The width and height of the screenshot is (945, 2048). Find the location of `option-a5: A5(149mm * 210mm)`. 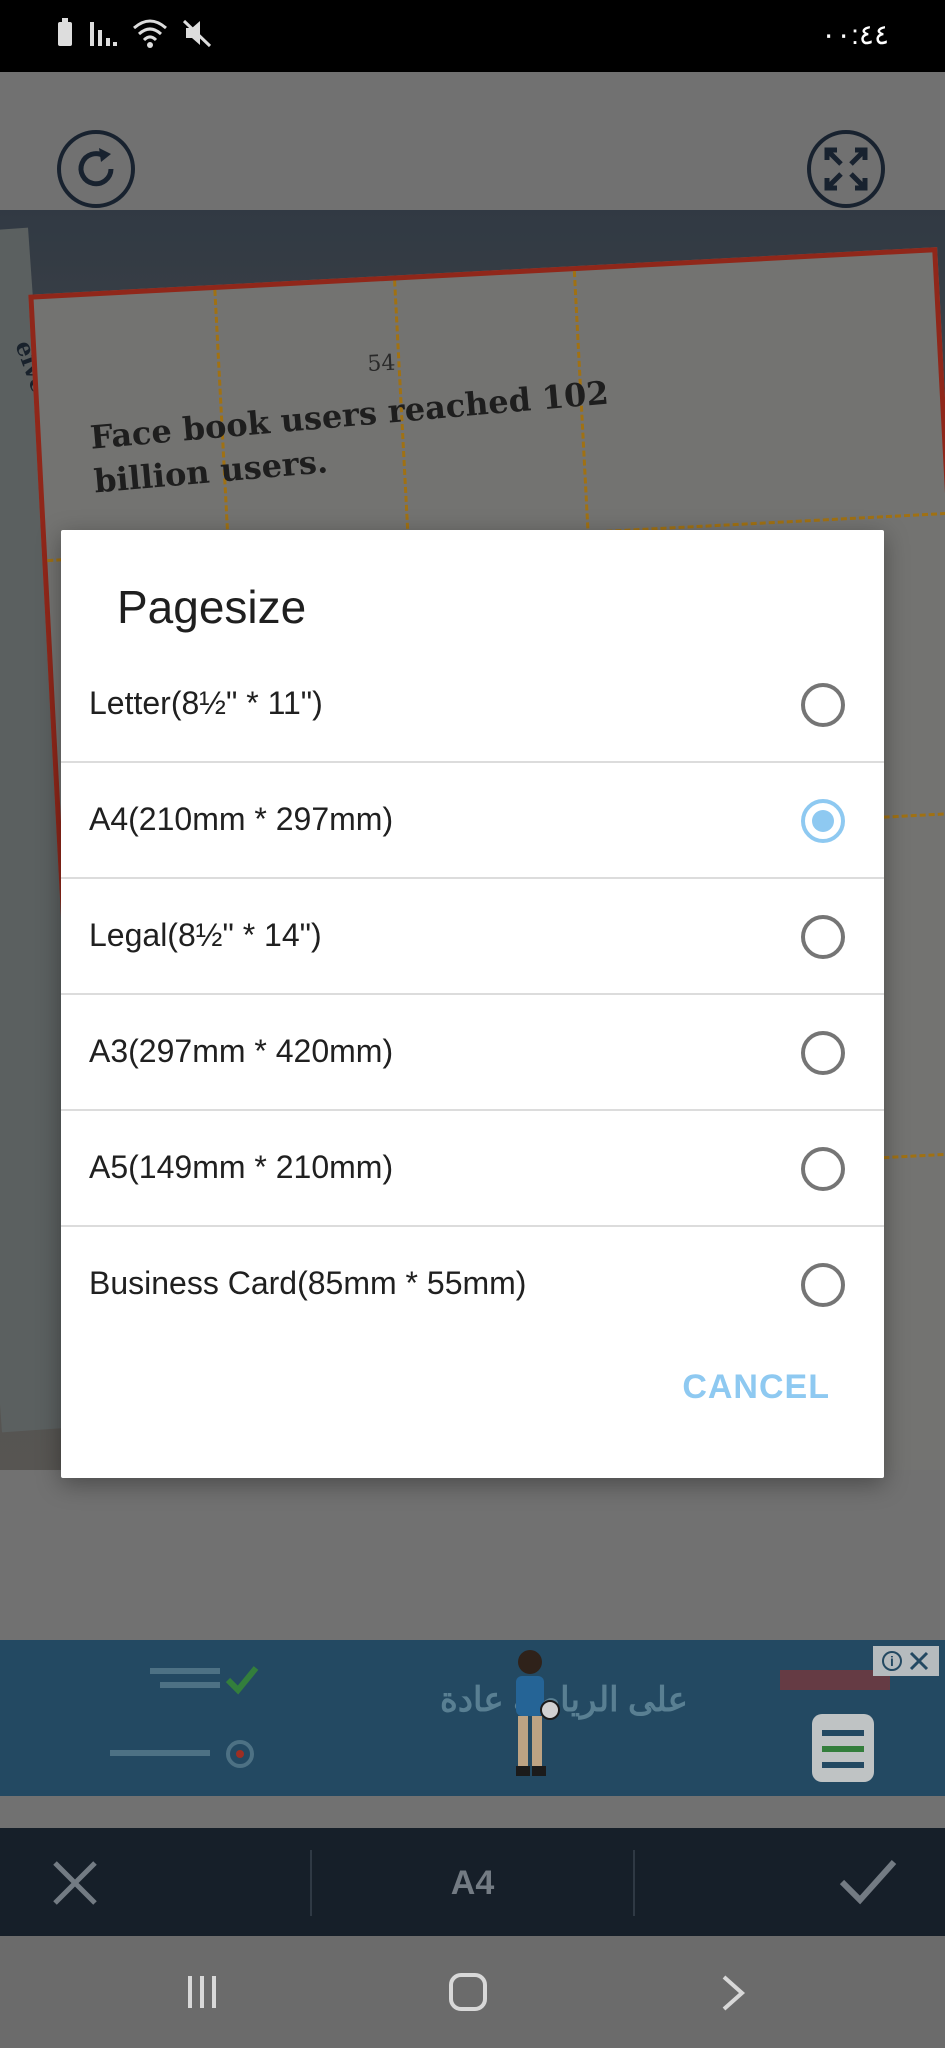

option-a5: A5(149mm * 210mm) is located at coordinates (472, 1169).